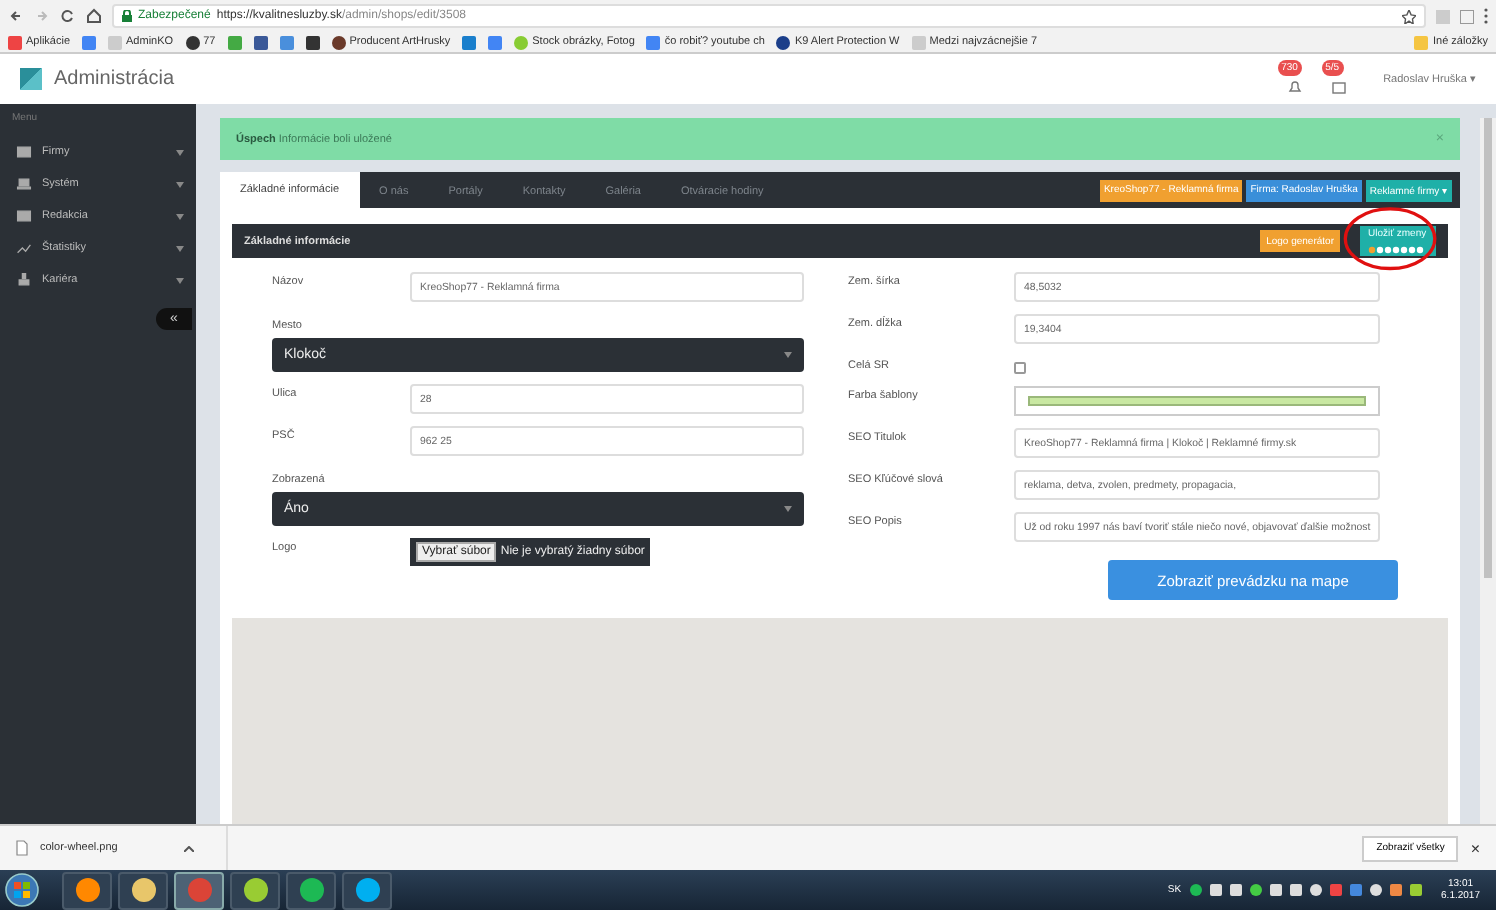 This screenshot has height=910, width=1496. What do you see at coordinates (31, 79) in the screenshot?
I see `logo-icon` at bounding box center [31, 79].